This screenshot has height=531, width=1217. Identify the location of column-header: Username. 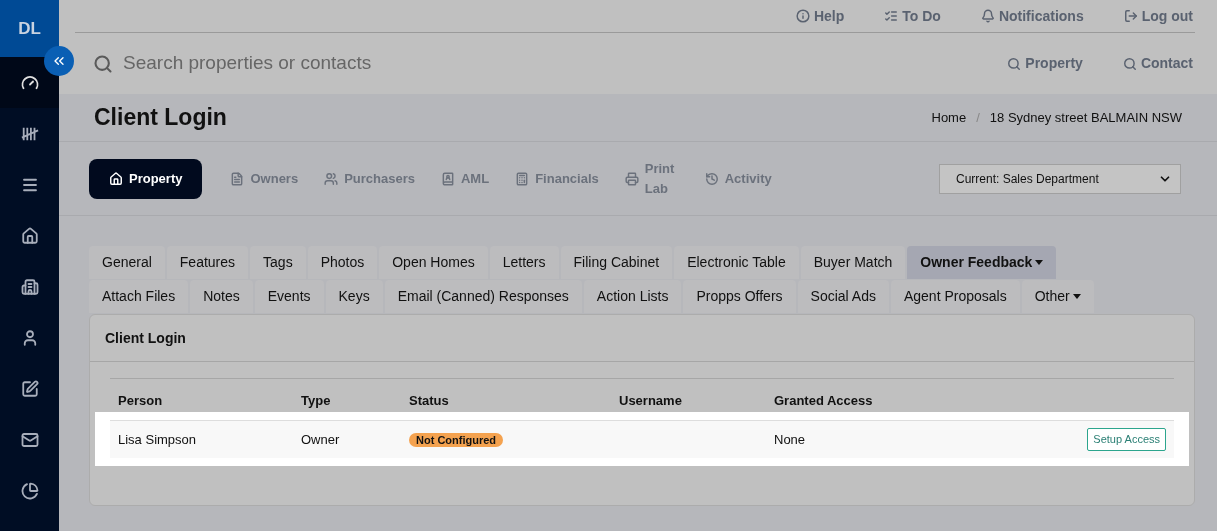
(651, 400).